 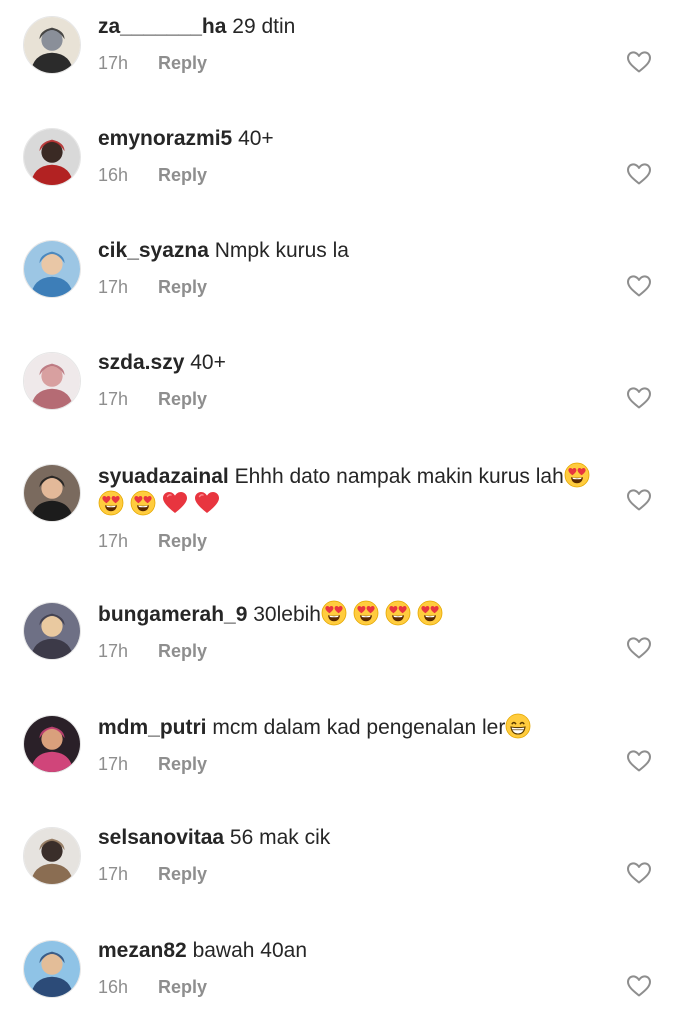 I want to click on comment-username: selsanovitaa, so click(x=161, y=837).